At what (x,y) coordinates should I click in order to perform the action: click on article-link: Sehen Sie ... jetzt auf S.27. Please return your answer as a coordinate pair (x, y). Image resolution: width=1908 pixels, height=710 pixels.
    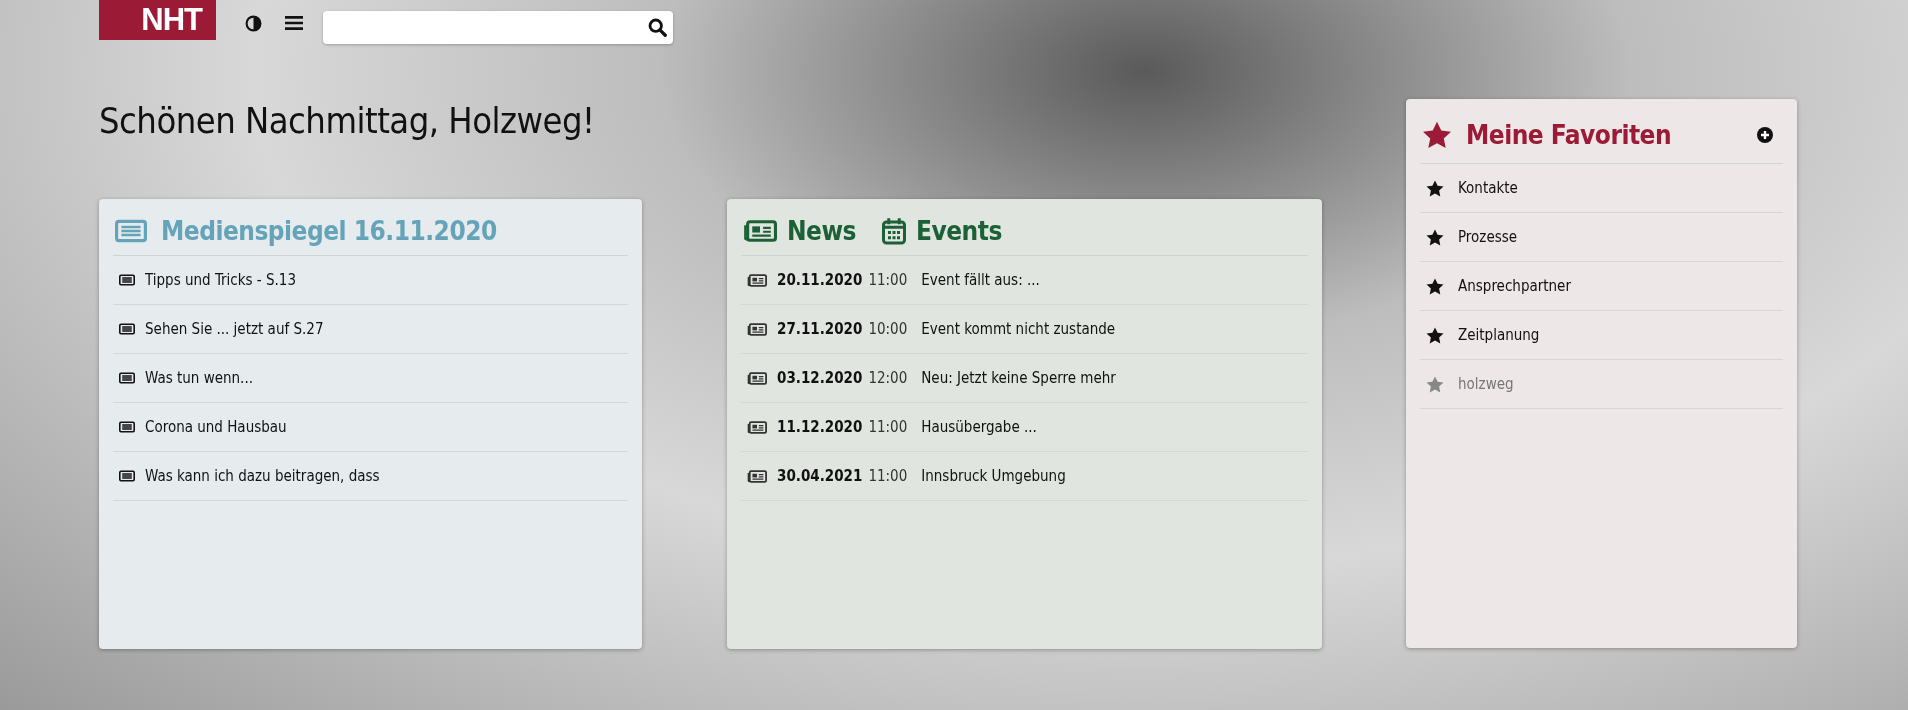
    Looking at the image, I should click on (370, 329).